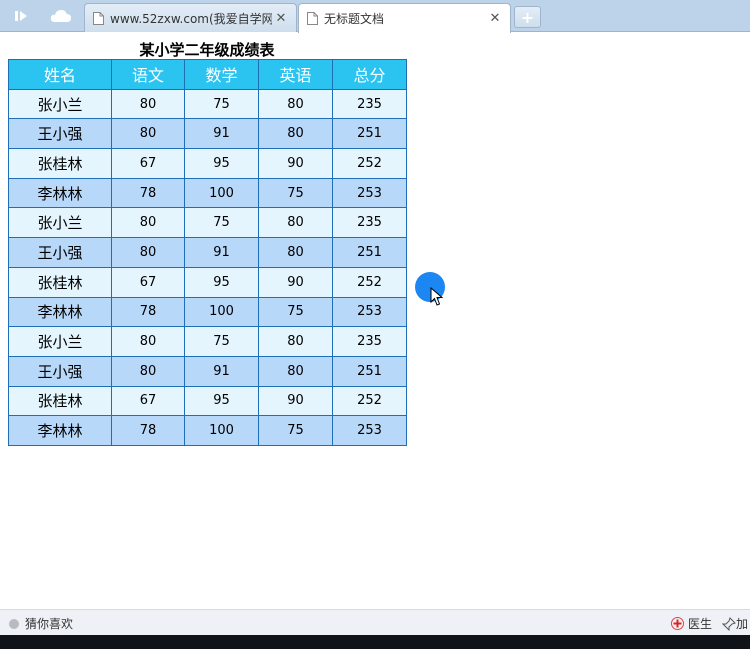 This screenshot has height=649, width=750. I want to click on tab-title: www.52zxw.com(我爱自学网, so click(191, 18).